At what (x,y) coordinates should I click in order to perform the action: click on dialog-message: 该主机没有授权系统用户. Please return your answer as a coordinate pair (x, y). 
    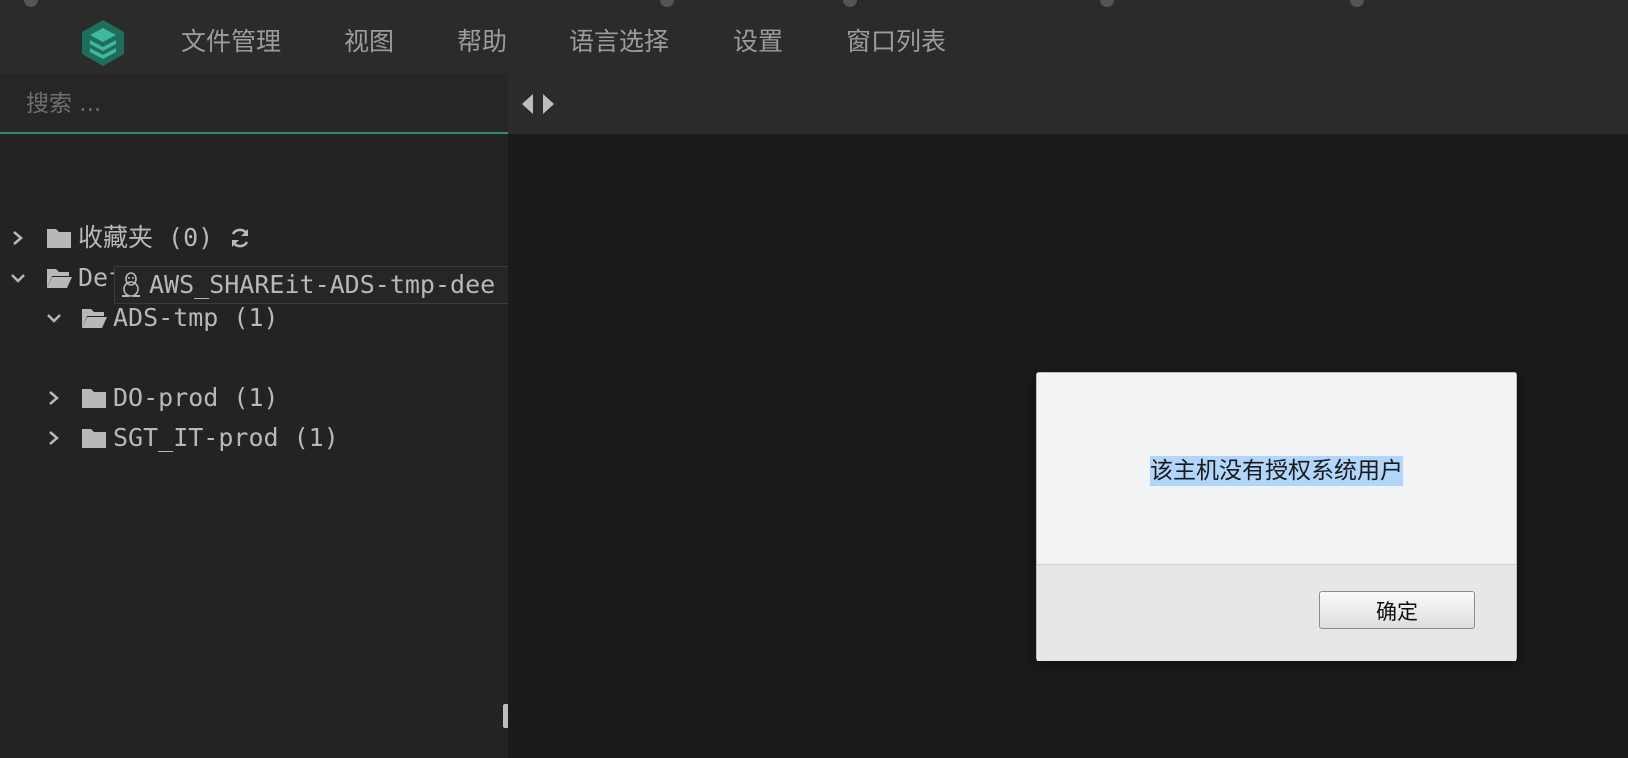
    Looking at the image, I should click on (1276, 468).